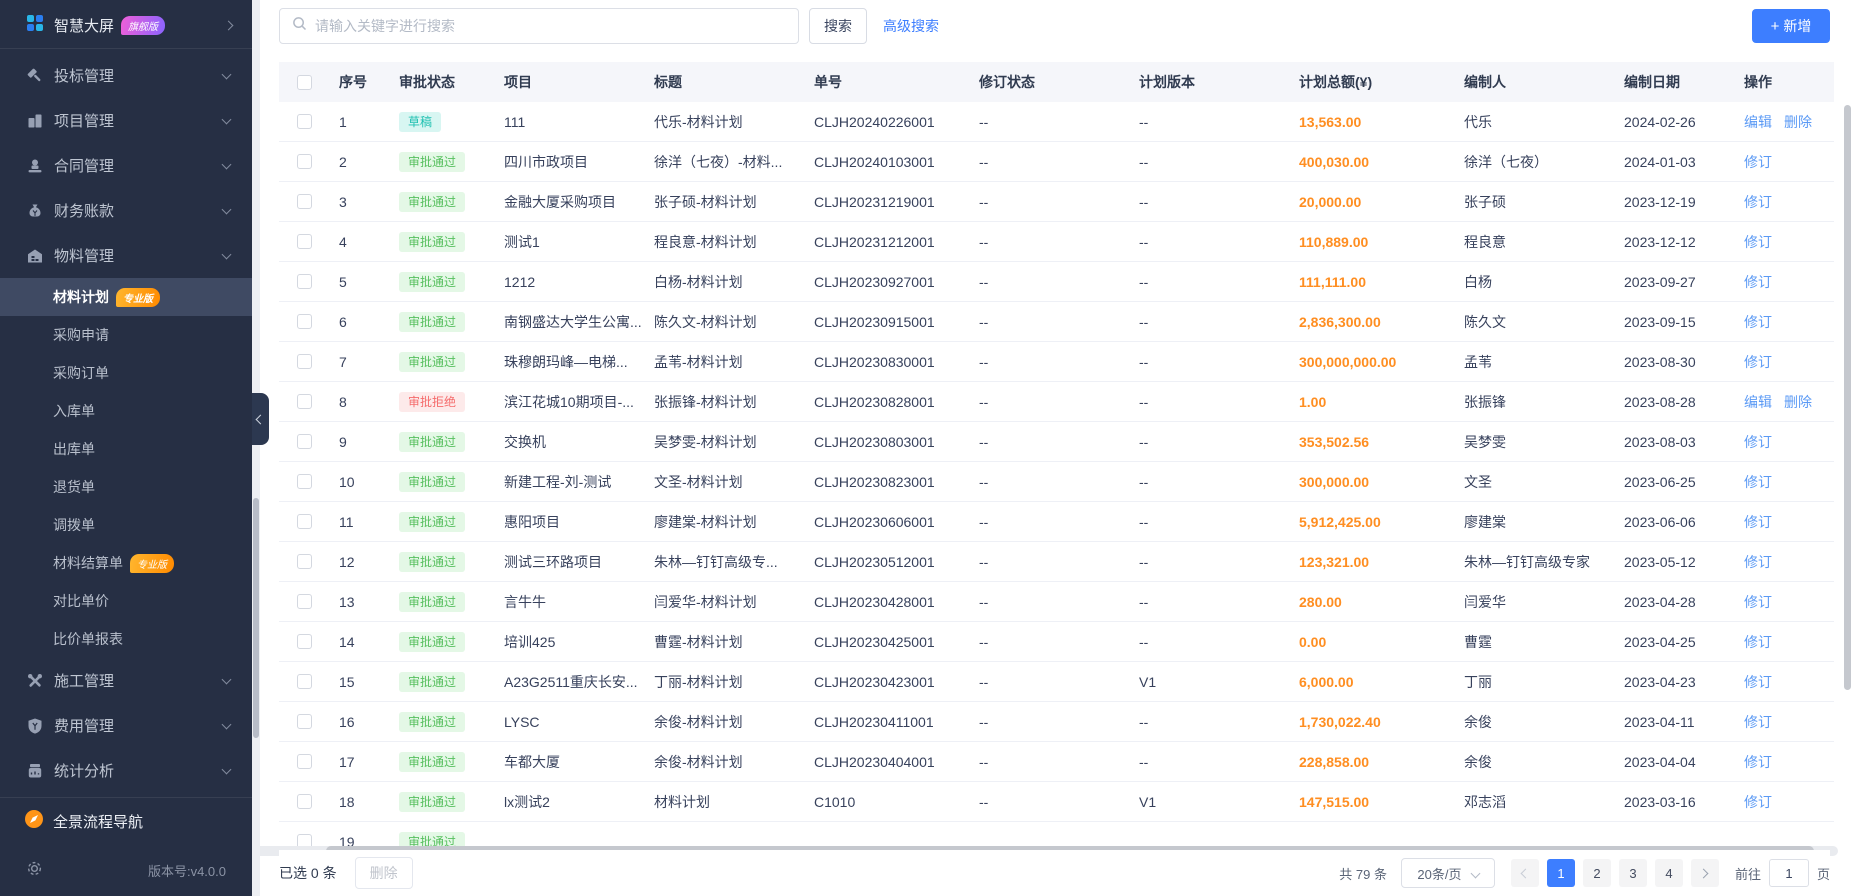 This screenshot has height=896, width=1854. Describe the element at coordinates (838, 26) in the screenshot. I see `search-button: 搜索` at that location.